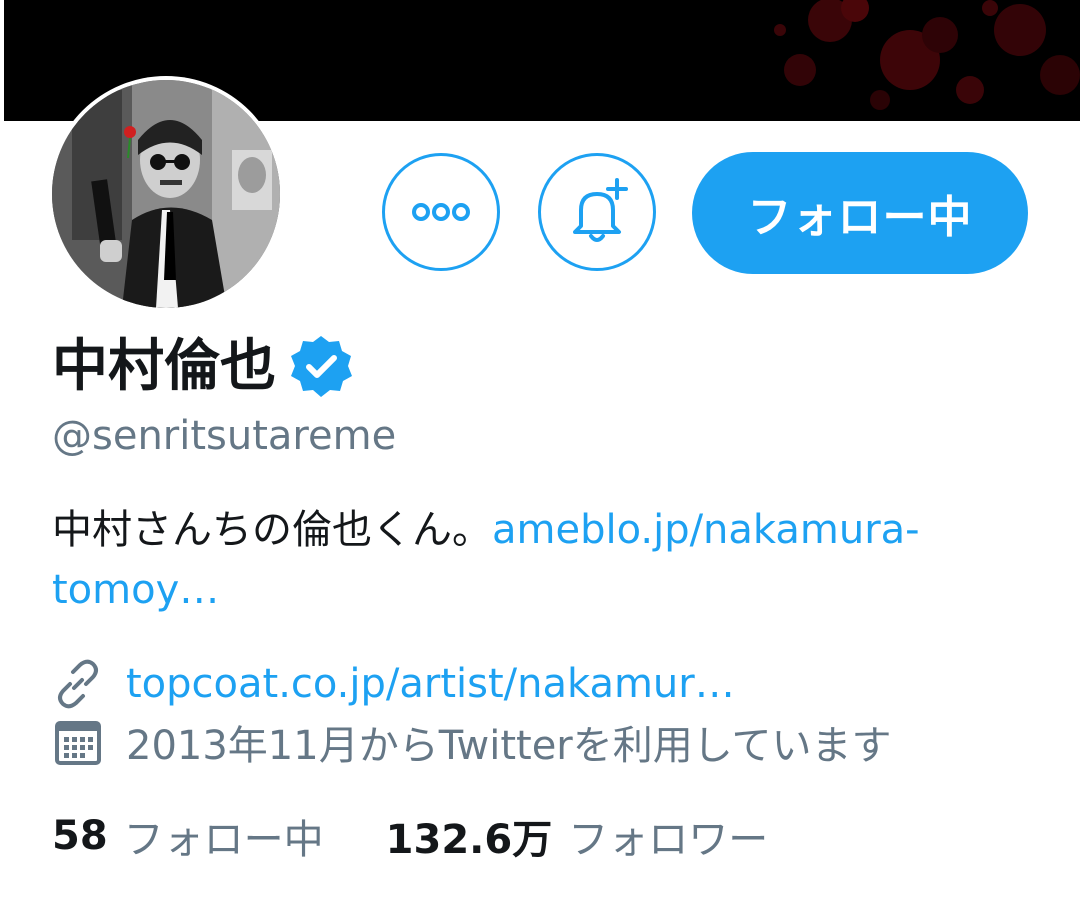 This screenshot has height=901, width=1080. What do you see at coordinates (223, 840) in the screenshot?
I see `following-label: フォロー中` at bounding box center [223, 840].